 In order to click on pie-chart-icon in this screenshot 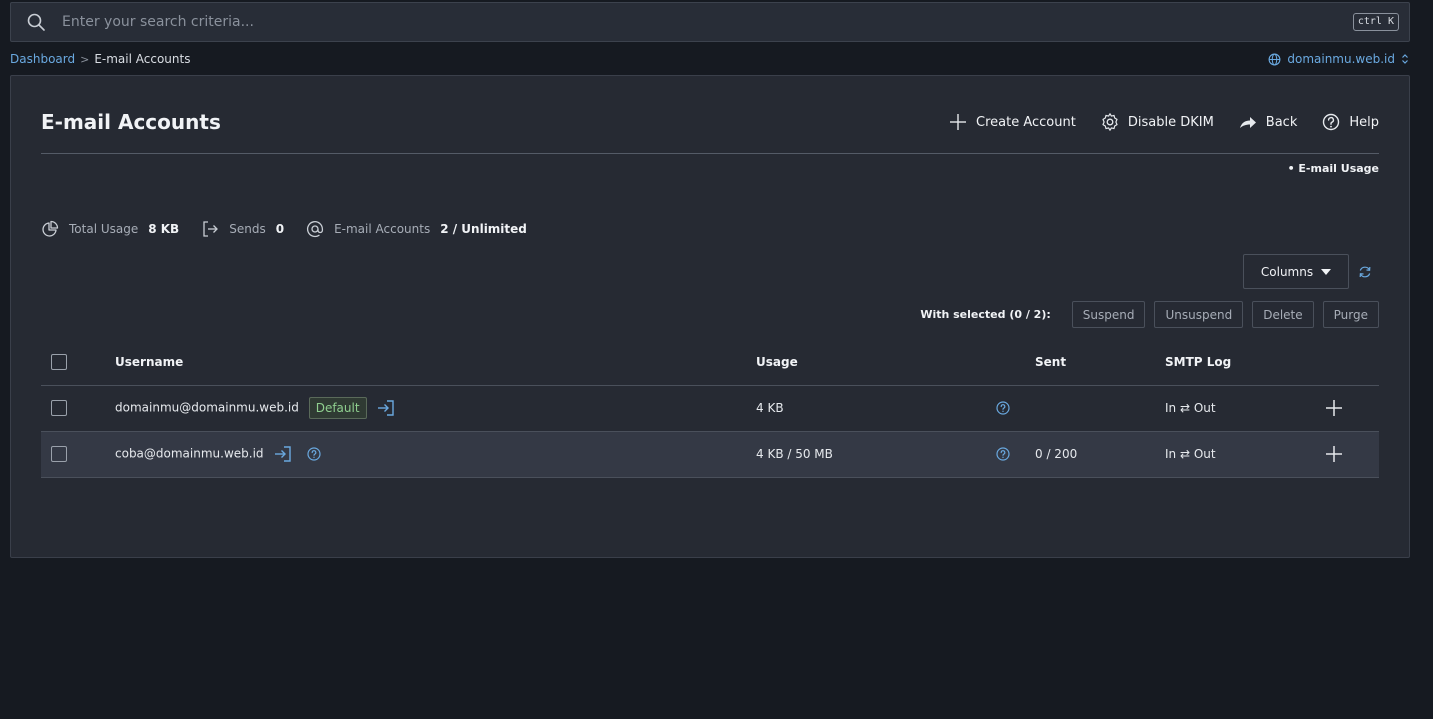, I will do `click(50, 228)`.